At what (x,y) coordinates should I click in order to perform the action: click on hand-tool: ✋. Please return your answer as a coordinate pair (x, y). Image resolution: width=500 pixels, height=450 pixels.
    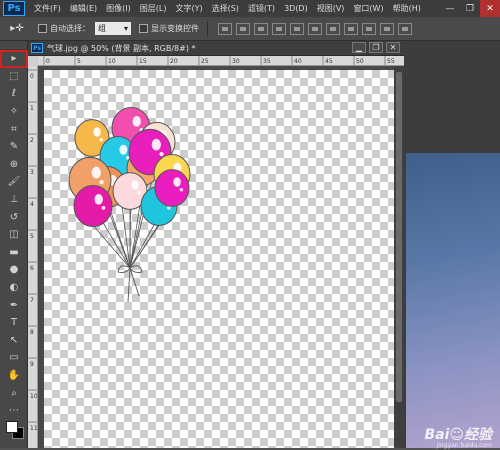
    Looking at the image, I should click on (14, 376).